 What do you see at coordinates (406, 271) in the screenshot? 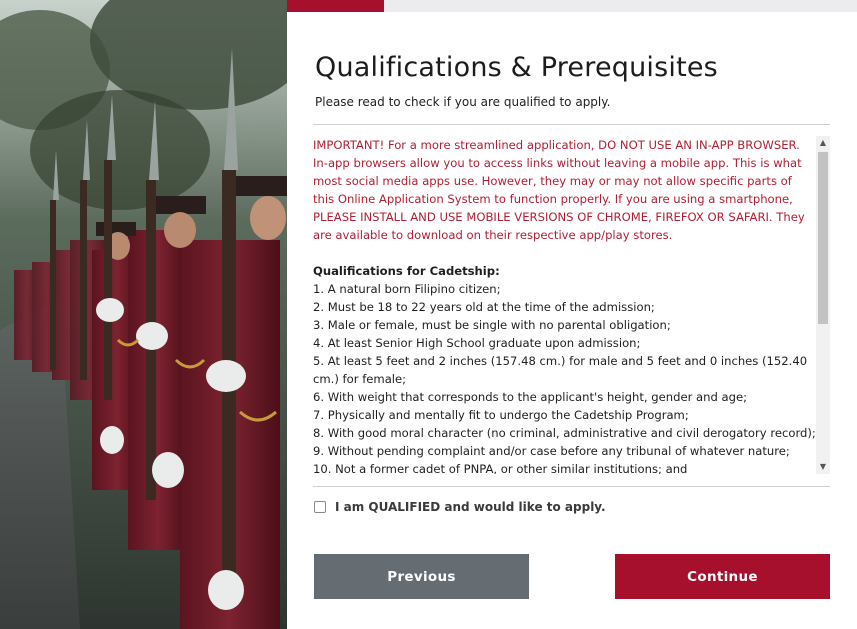
I see `qualifications-heading: Qualifications for Cadetship:` at bounding box center [406, 271].